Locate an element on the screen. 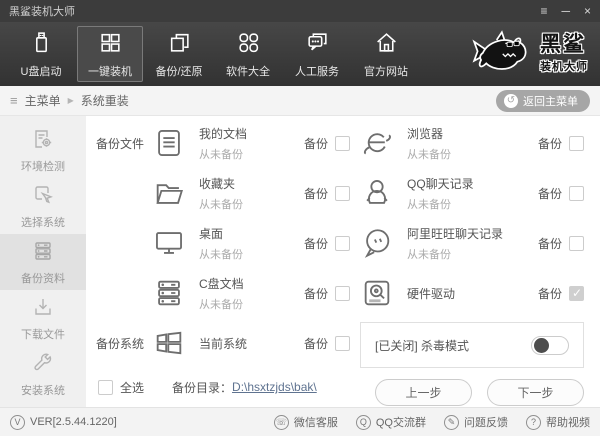  backup-checkbox-my-documents is located at coordinates (342, 143).